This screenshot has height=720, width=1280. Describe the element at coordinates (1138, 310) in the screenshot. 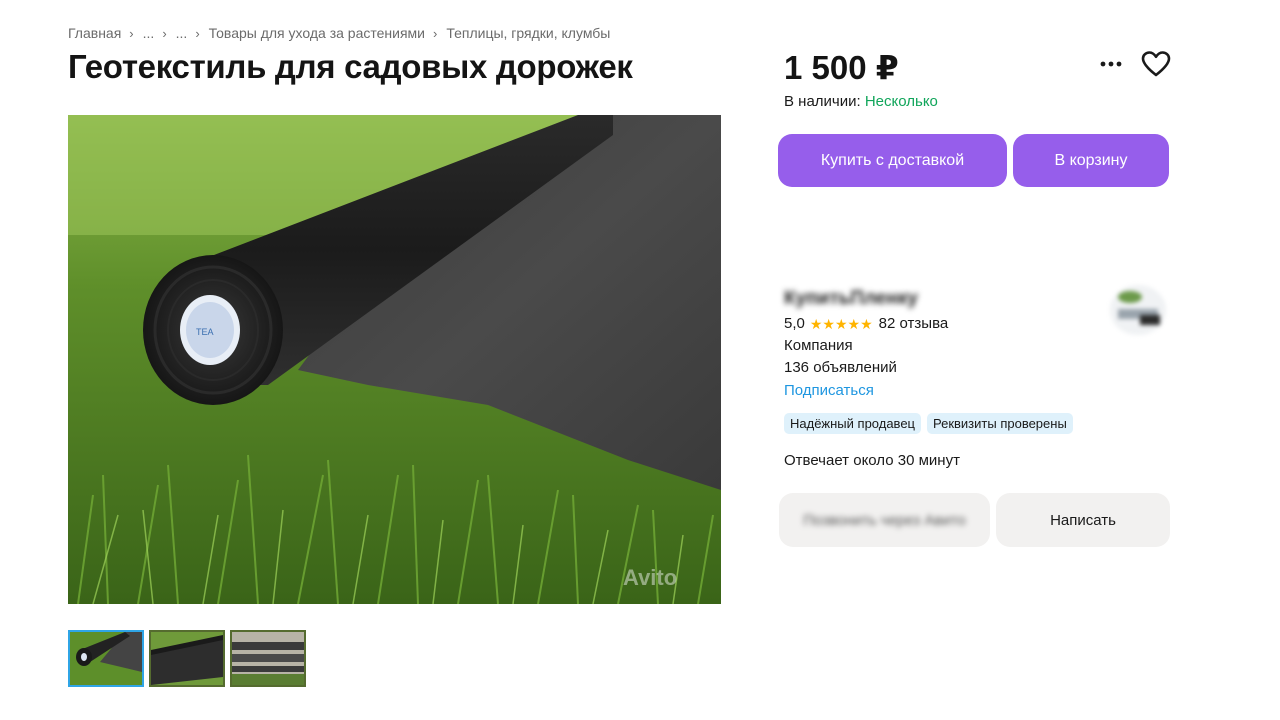

I see `seller-avatar` at that location.